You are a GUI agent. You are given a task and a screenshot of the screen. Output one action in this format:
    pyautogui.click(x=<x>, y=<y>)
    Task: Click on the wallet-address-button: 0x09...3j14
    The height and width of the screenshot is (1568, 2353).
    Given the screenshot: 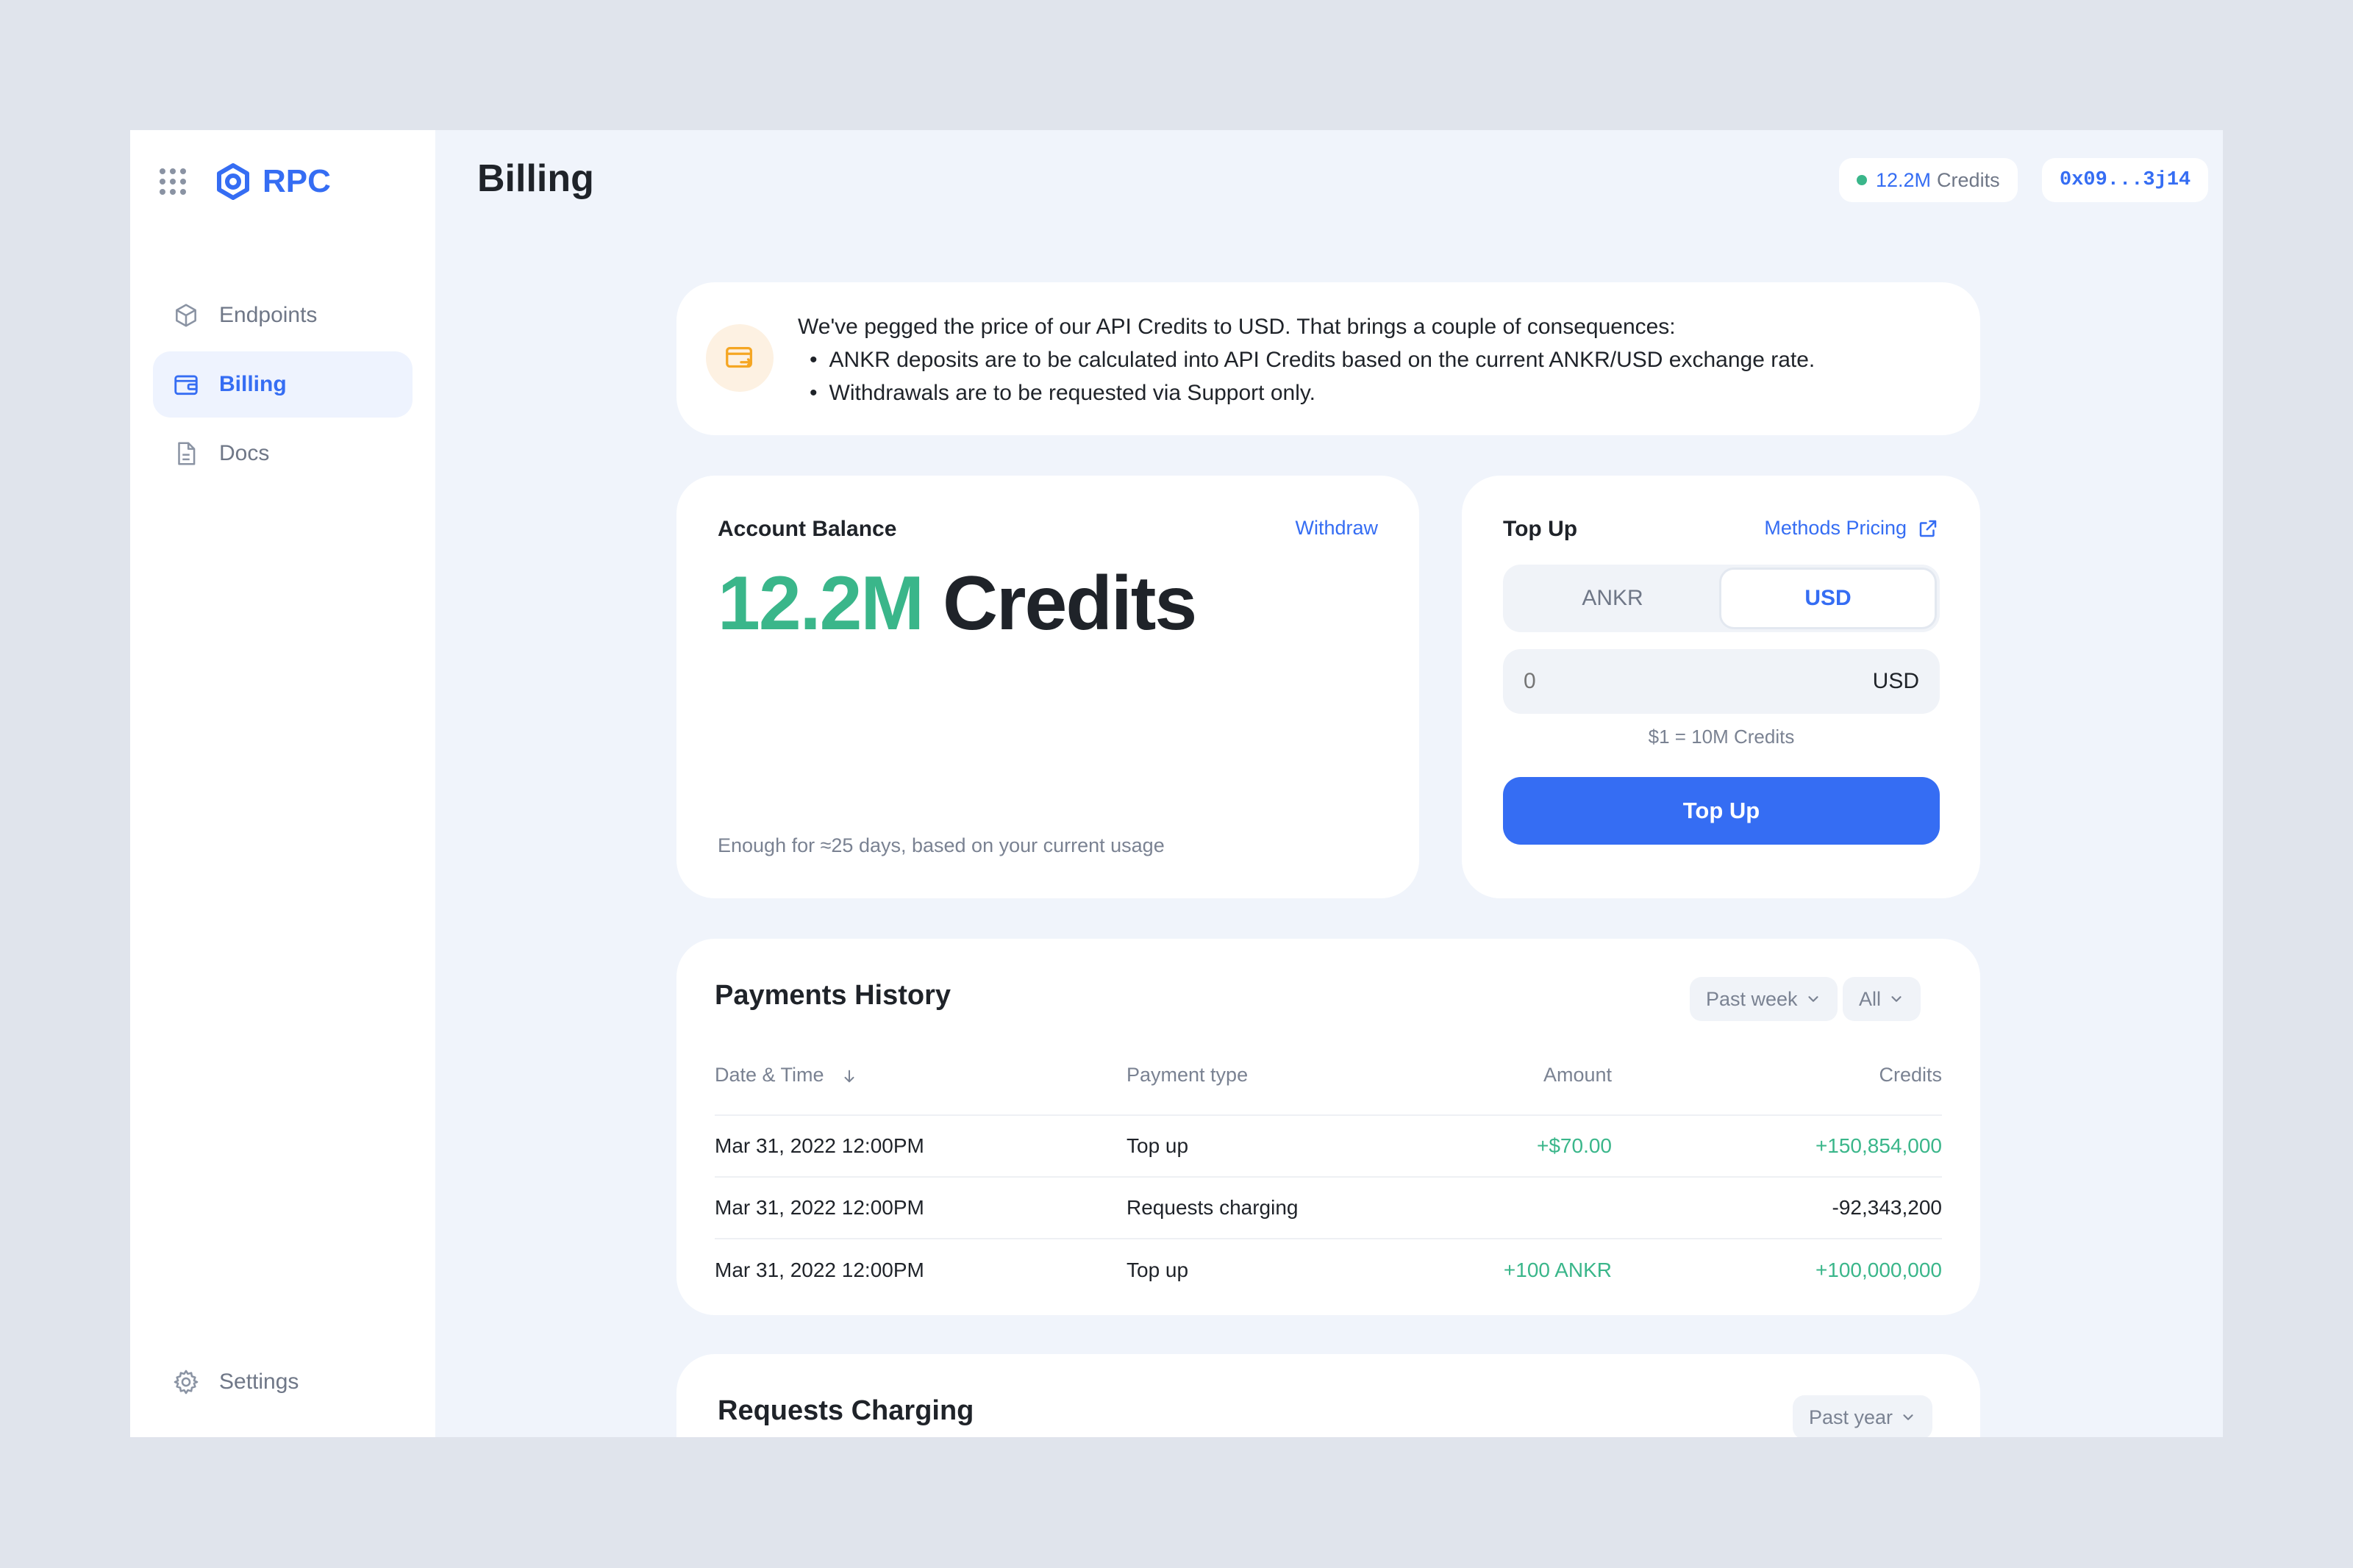 What is the action you would take?
    pyautogui.click(x=2125, y=180)
    